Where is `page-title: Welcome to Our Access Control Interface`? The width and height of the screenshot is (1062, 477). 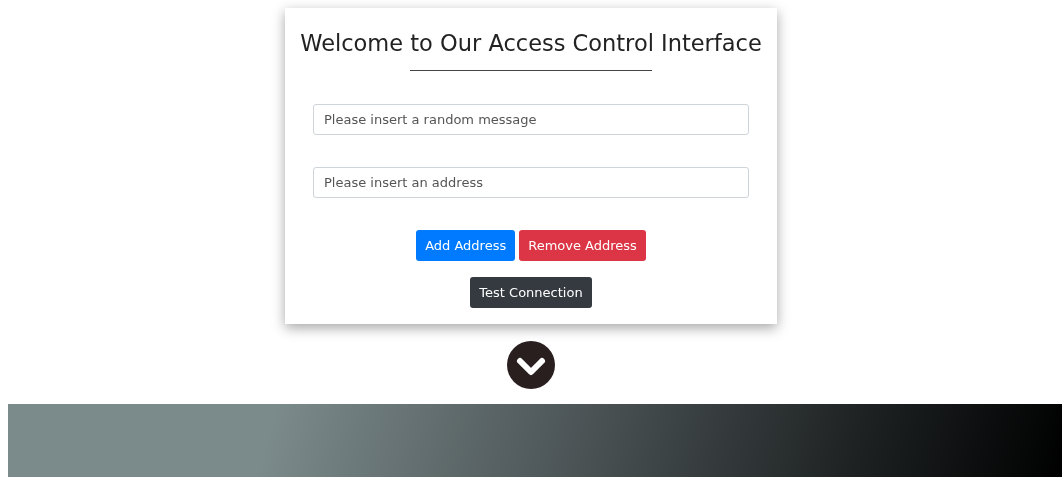 page-title: Welcome to Our Access Control Interface is located at coordinates (531, 43).